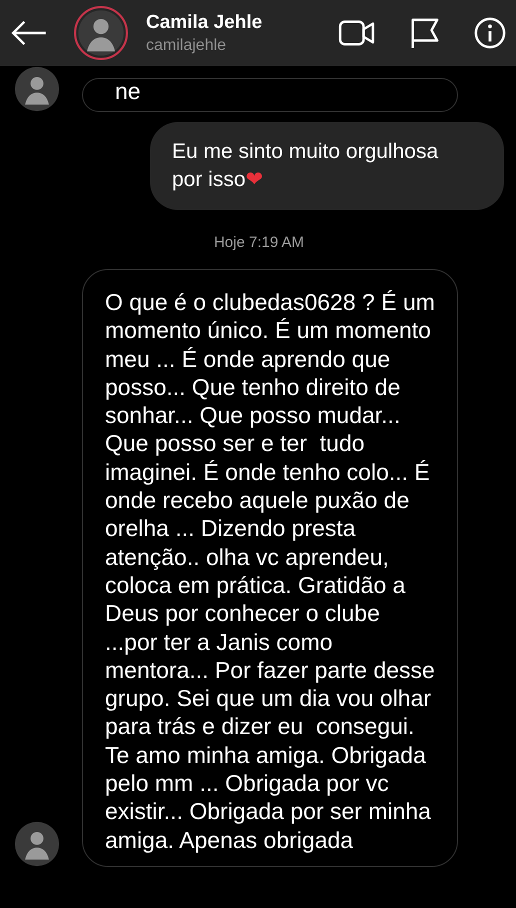 This screenshot has width=516, height=908. I want to click on message-bubble: Eu me sinto muito orgulhosa por isso❤, so click(327, 166).